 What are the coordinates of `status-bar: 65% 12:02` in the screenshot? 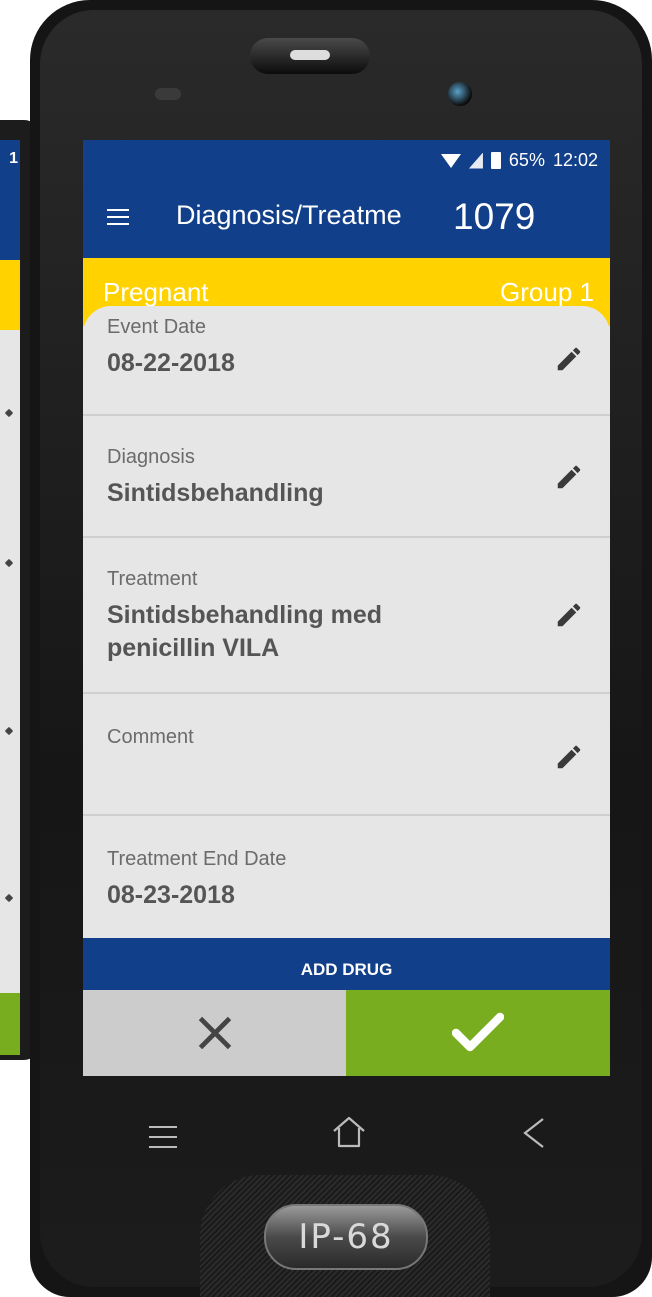 It's located at (346, 160).